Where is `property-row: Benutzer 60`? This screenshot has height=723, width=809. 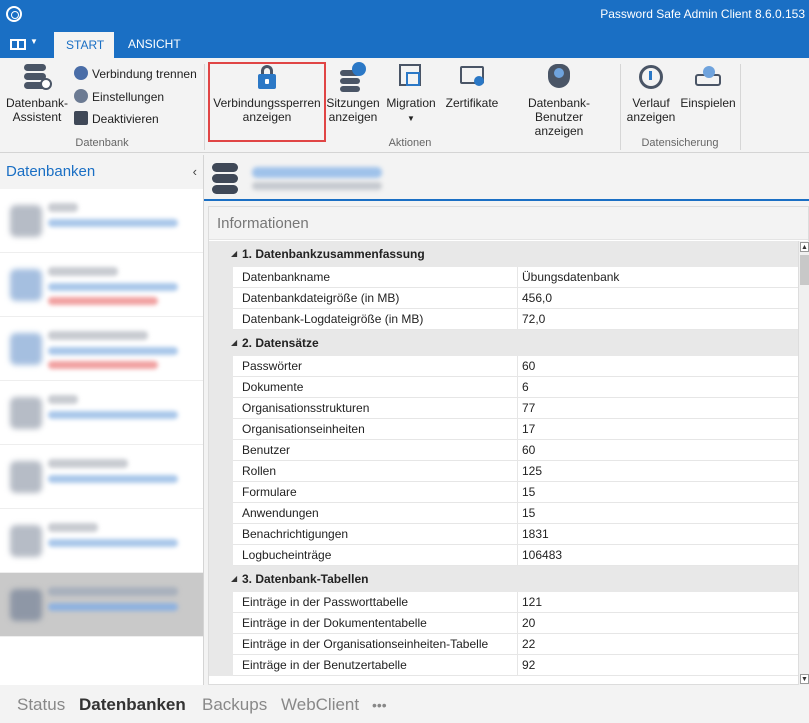 property-row: Benutzer 60 is located at coordinates (503, 450).